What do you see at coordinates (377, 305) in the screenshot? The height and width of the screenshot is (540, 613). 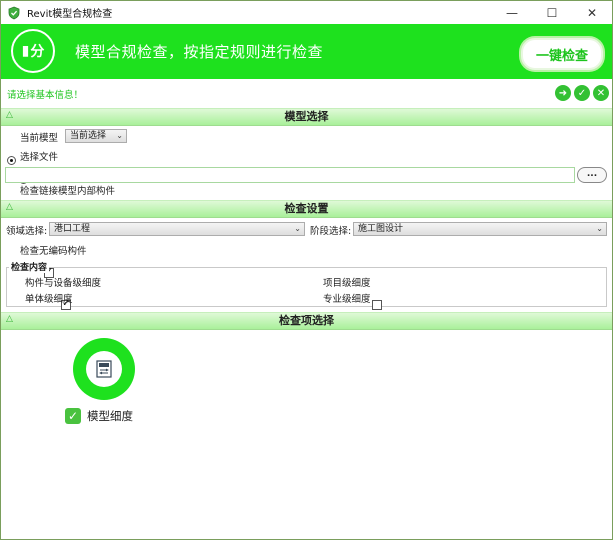 I see `content-checkbox-project` at bounding box center [377, 305].